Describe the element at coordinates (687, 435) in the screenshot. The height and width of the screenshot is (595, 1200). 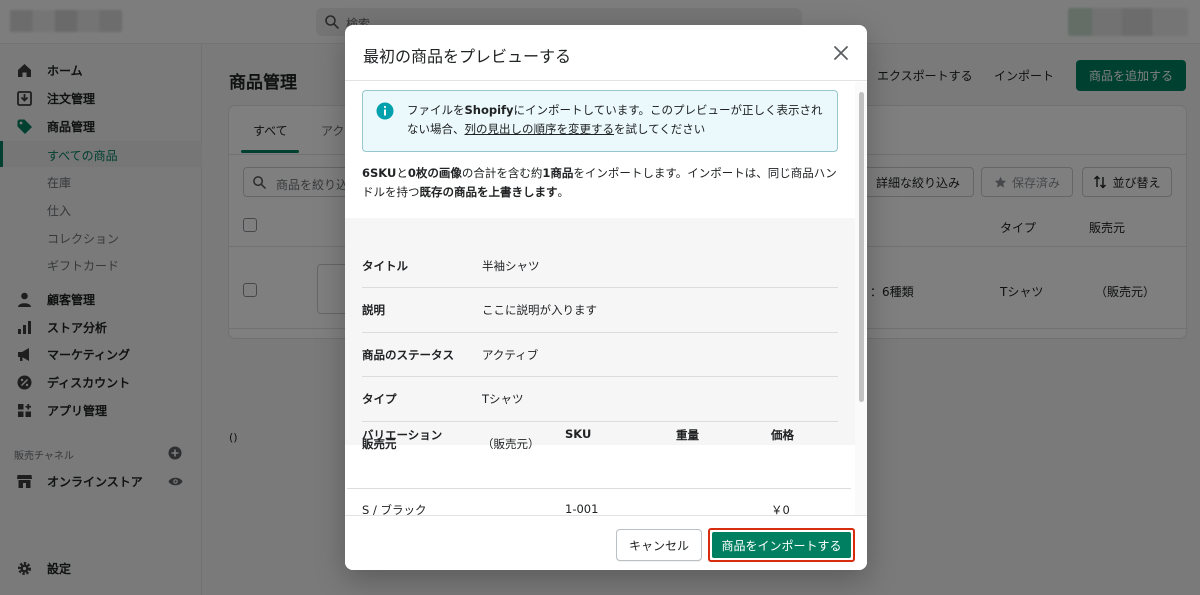
I see `variants-header-weight: 重量` at that location.